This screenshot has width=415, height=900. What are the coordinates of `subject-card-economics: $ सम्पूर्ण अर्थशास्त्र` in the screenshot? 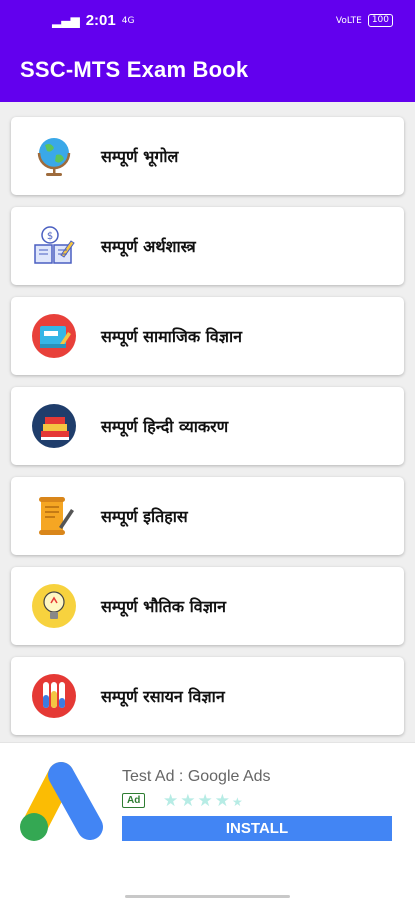 It's located at (207, 246).